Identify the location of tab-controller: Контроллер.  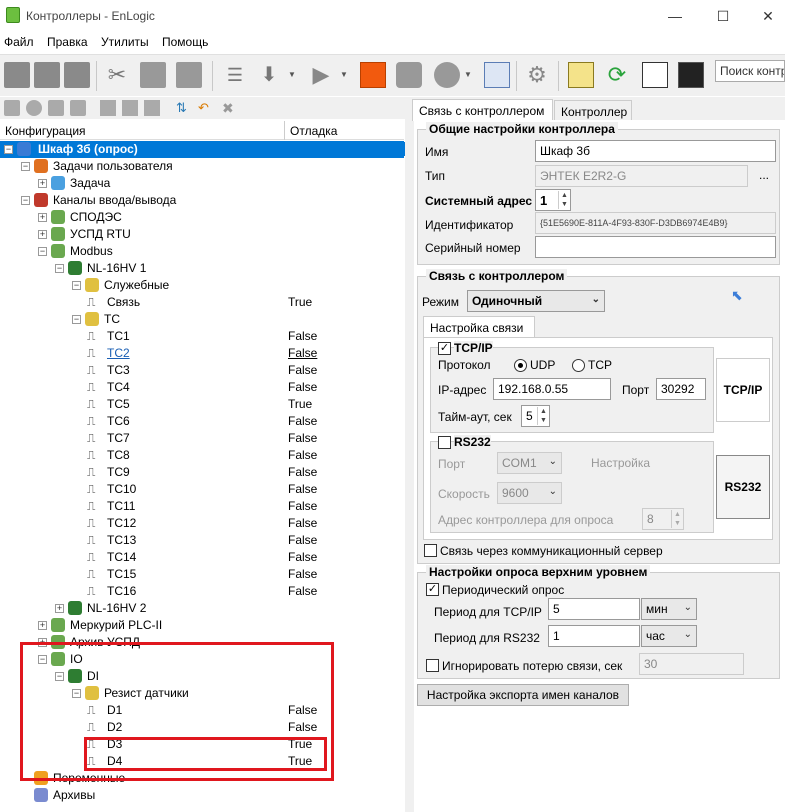
(593, 110).